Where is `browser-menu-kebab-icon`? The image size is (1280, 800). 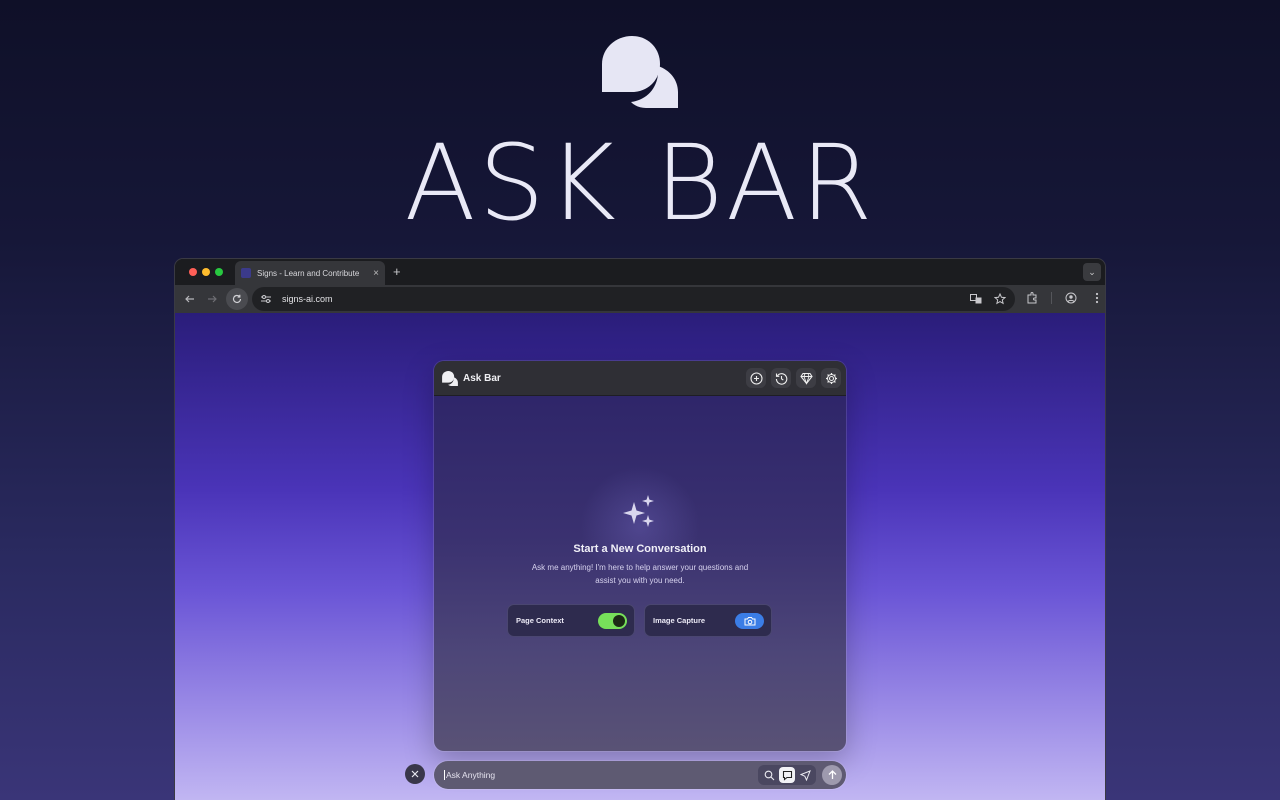 browser-menu-kebab-icon is located at coordinates (1097, 298).